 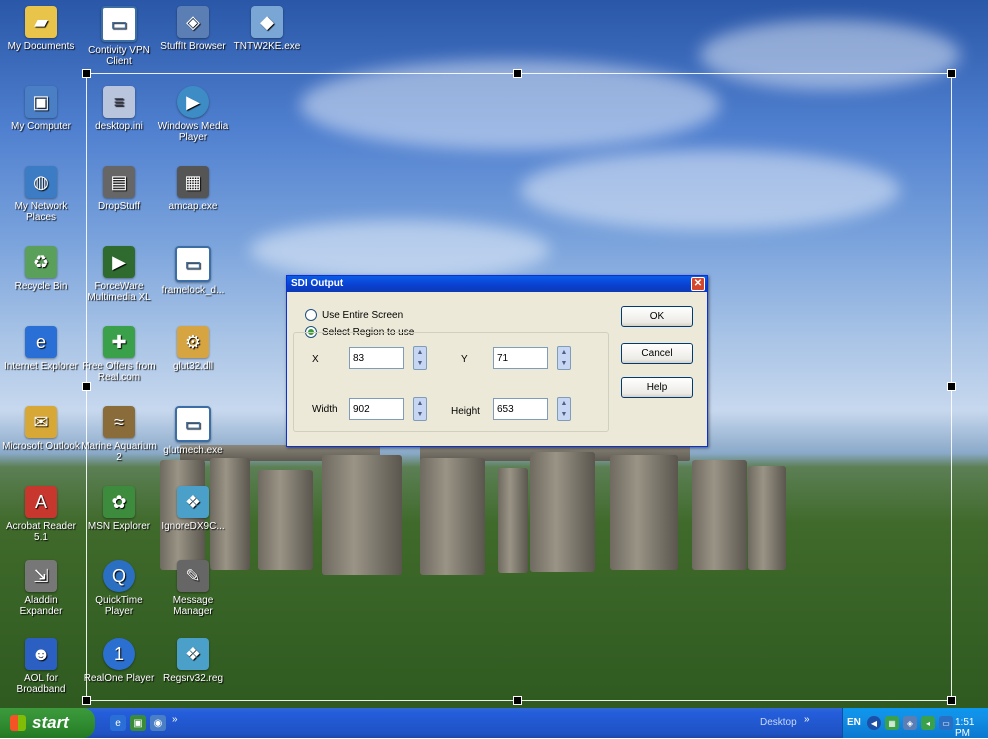 What do you see at coordinates (119, 24) in the screenshot?
I see `window-shortcut-icon: ▭` at bounding box center [119, 24].